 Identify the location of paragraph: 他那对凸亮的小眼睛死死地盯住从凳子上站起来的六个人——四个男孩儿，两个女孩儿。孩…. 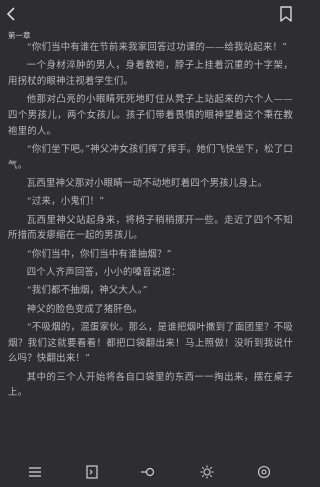
(150, 115).